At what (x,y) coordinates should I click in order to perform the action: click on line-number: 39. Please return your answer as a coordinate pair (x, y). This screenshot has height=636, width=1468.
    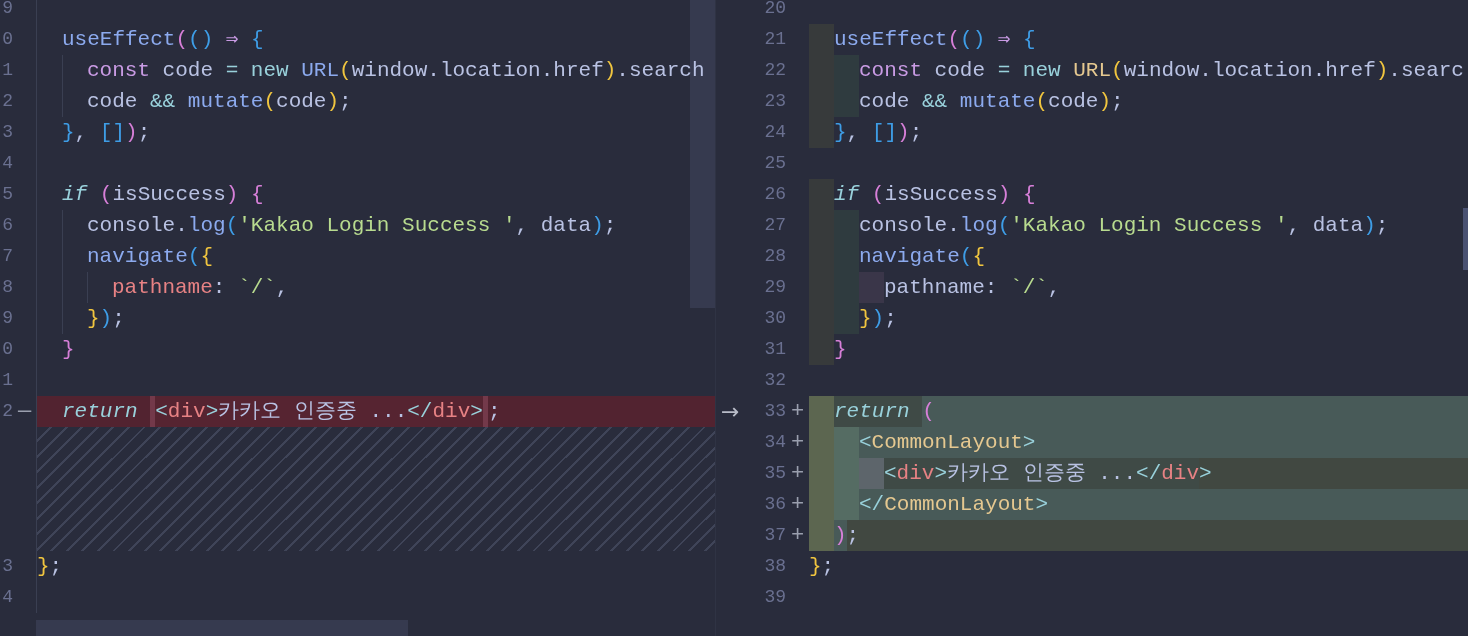
    Looking at the image, I should click on (775, 597).